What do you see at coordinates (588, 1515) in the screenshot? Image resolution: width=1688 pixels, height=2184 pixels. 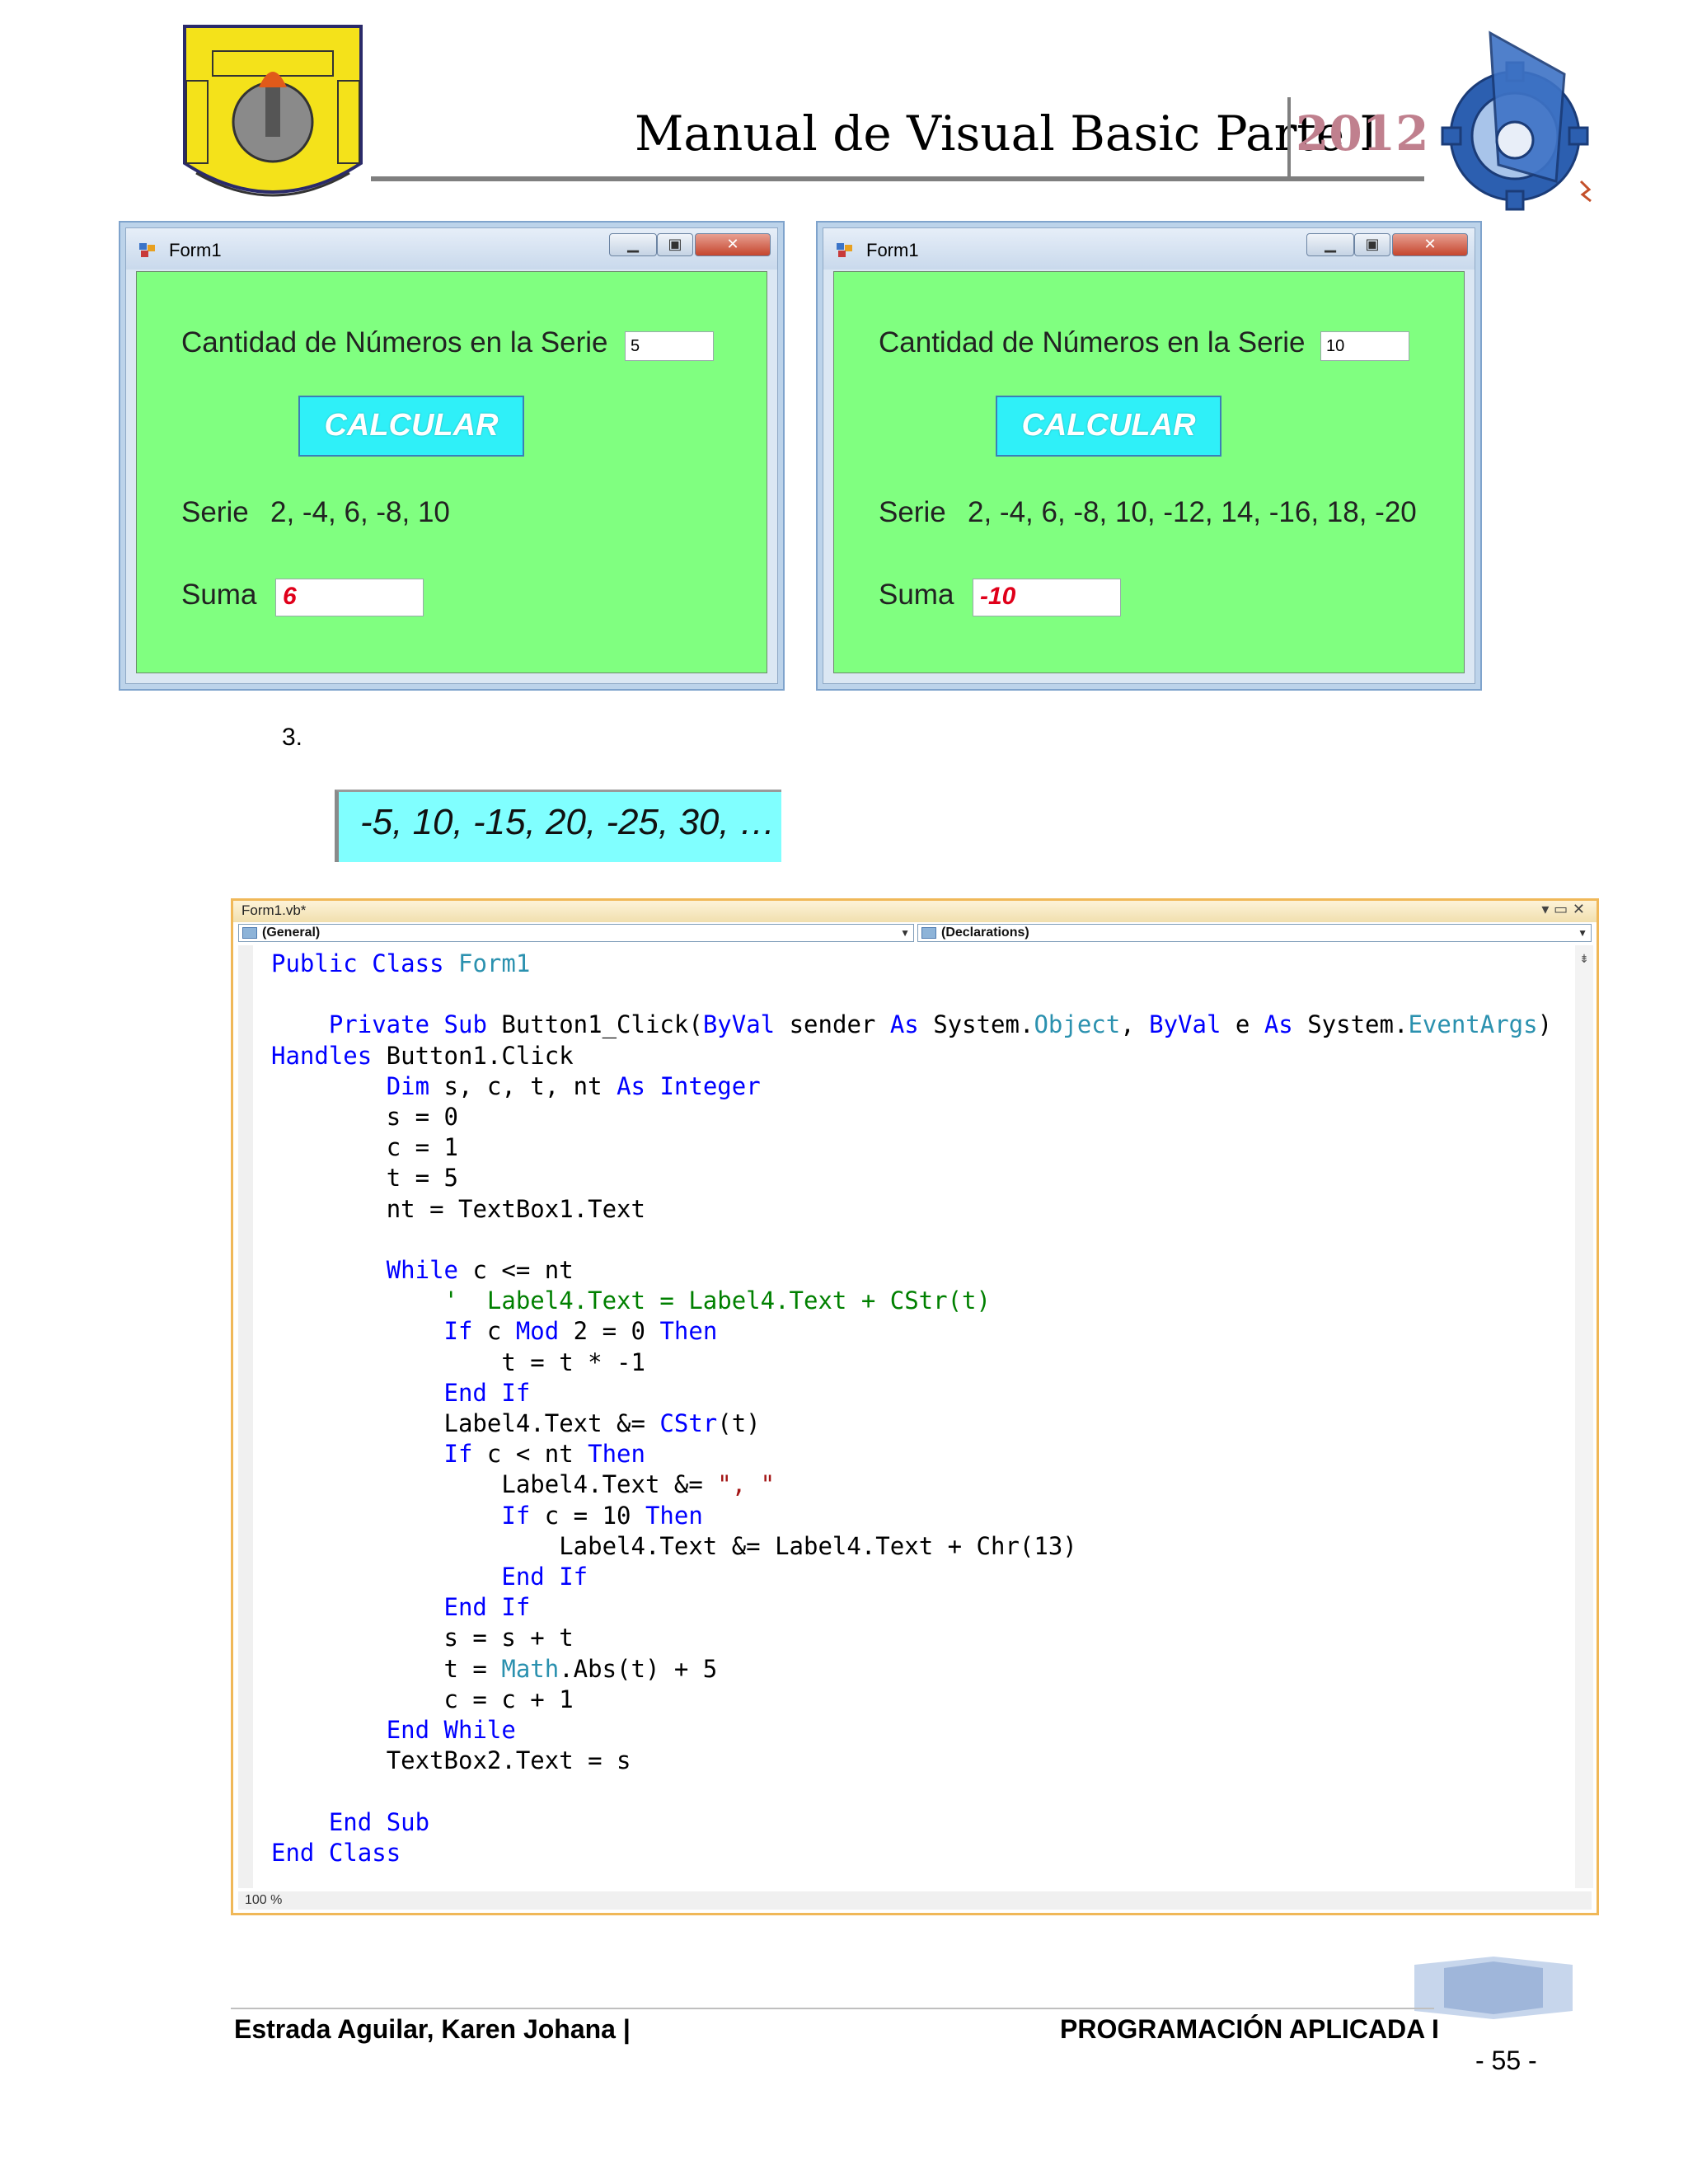 I see `code-token: c = 10` at bounding box center [588, 1515].